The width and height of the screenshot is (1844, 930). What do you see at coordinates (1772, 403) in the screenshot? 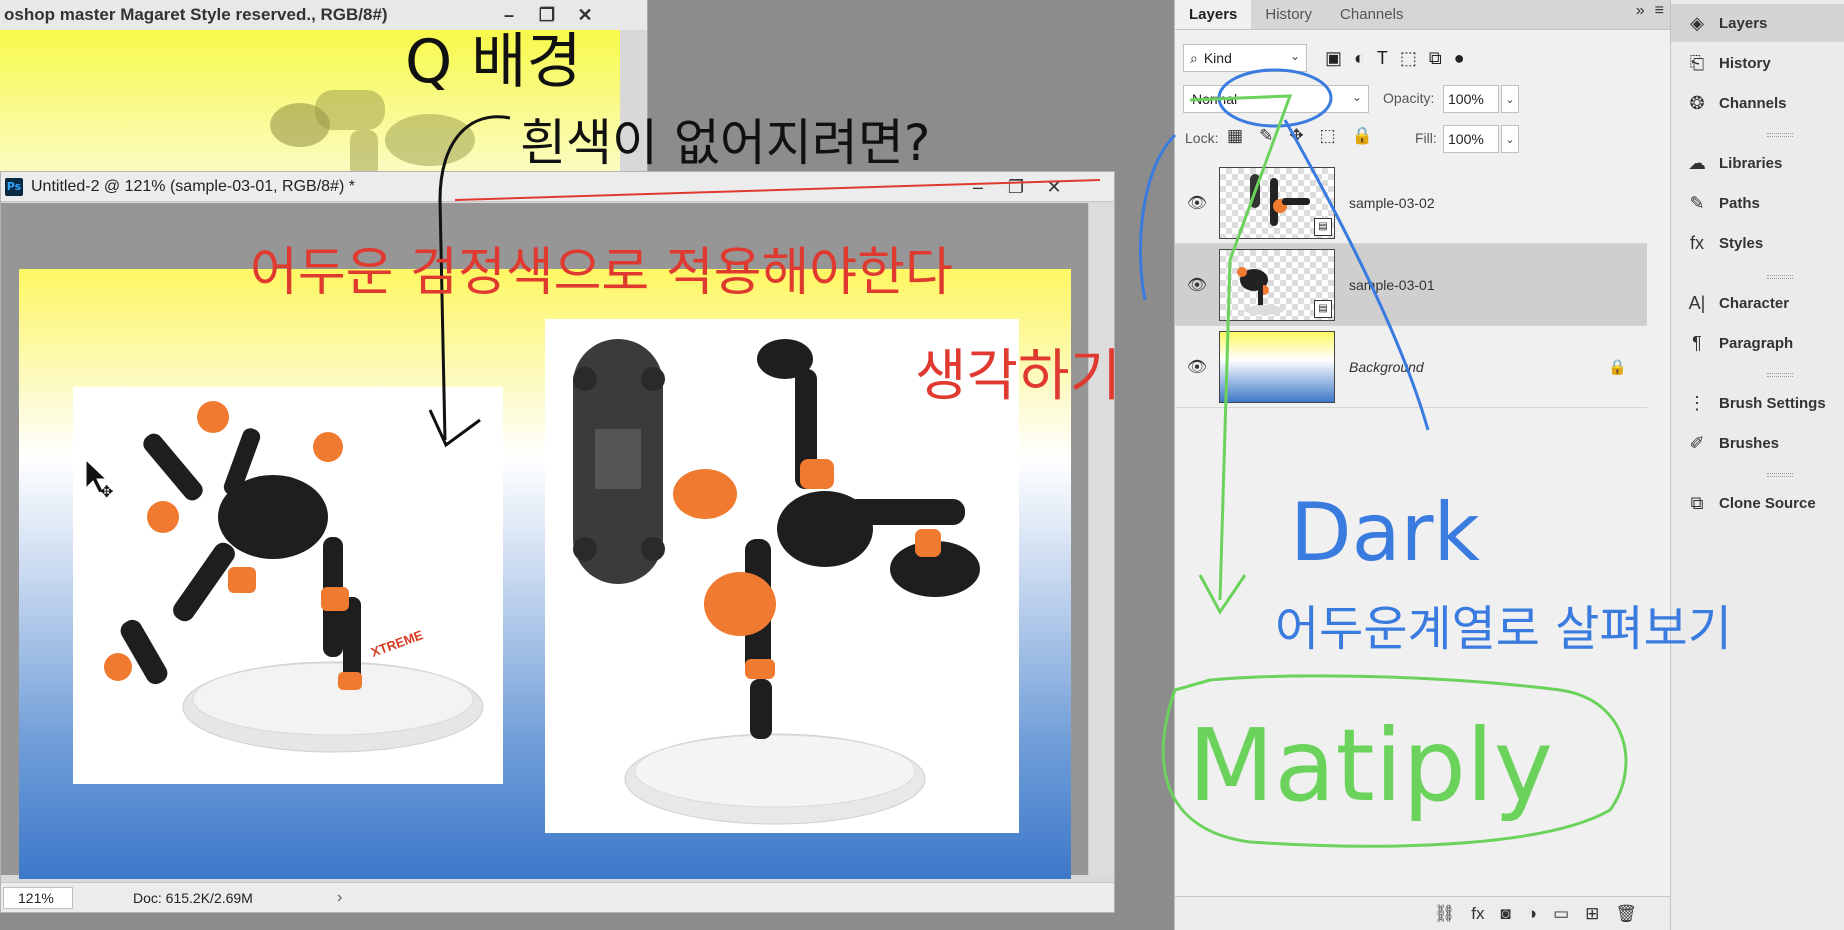
I see `strip-label: Brush Settings` at bounding box center [1772, 403].